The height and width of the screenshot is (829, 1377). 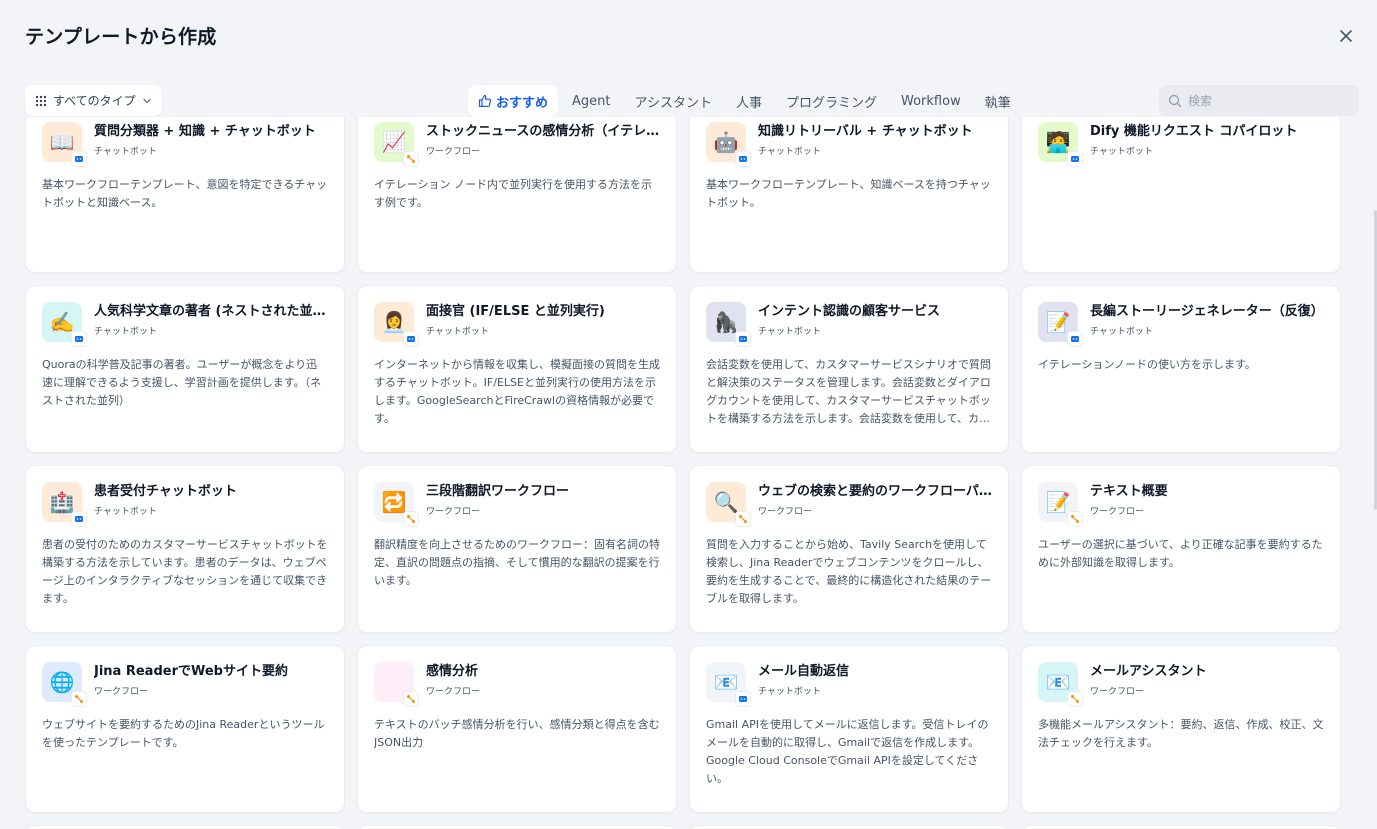 I want to click on search-box, so click(x=1259, y=100).